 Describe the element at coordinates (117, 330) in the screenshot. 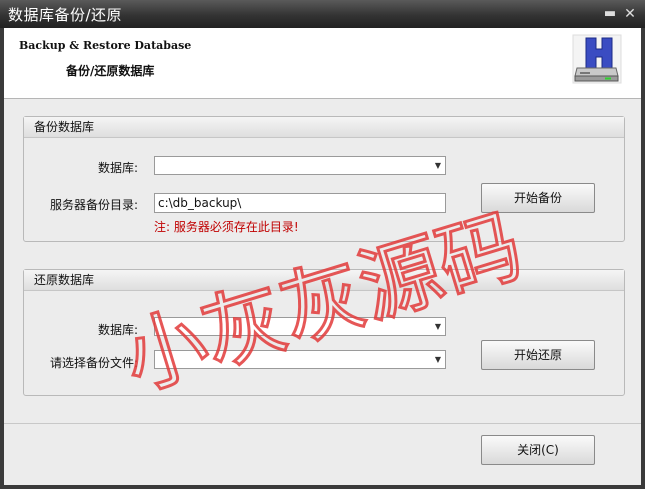

I see `restore-db-label: 数据库:` at that location.